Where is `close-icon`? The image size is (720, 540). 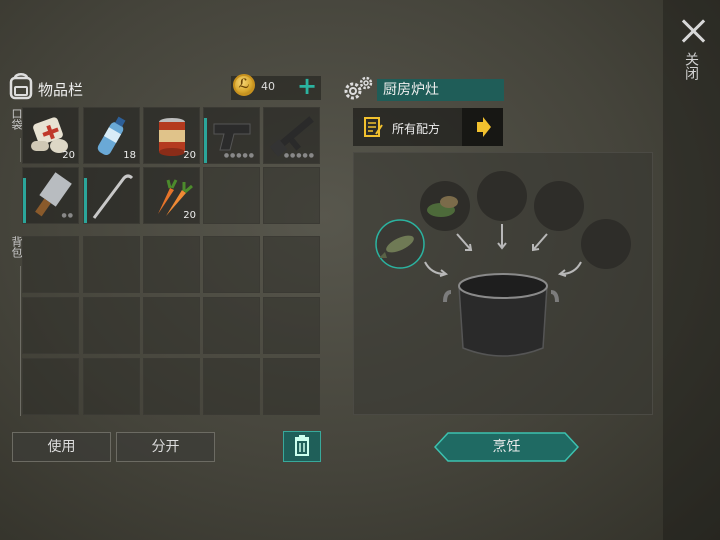
close-icon is located at coordinates (693, 31).